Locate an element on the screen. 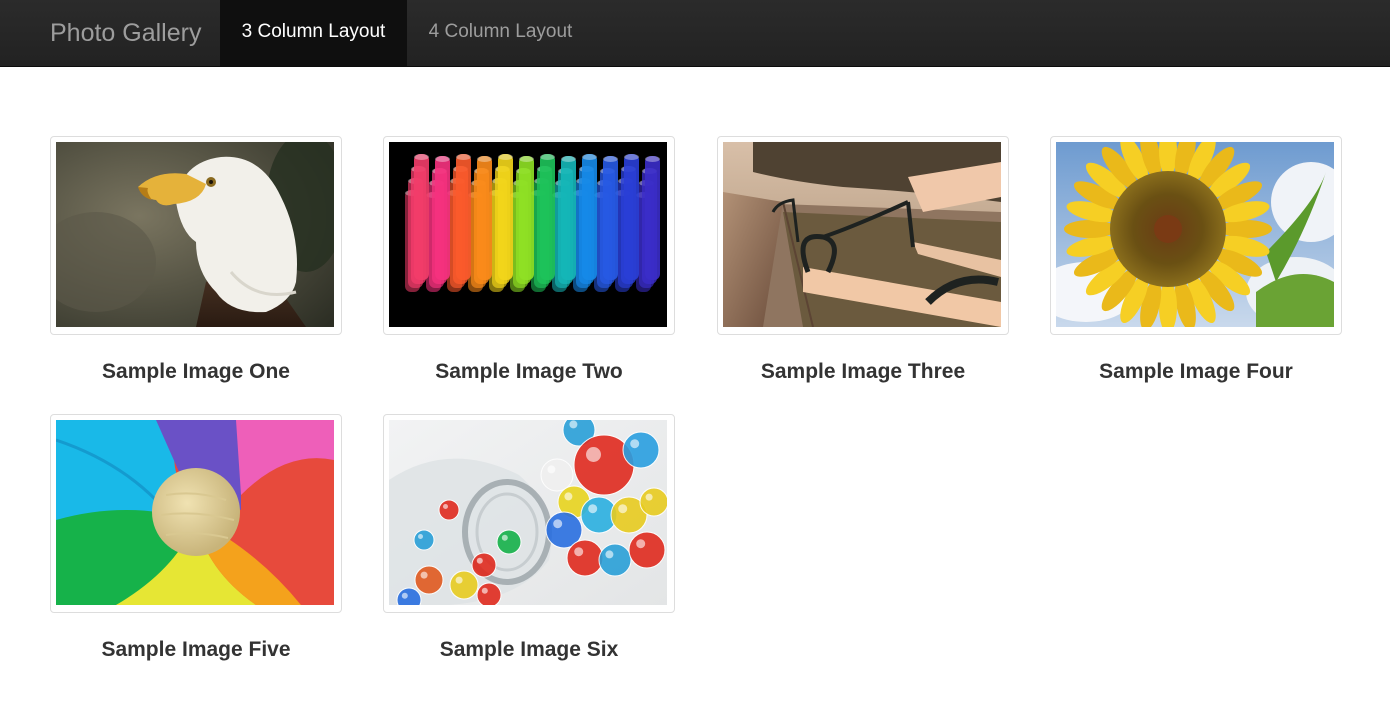 This screenshot has height=718, width=1390. gallery-caption-2: Sample Image Two is located at coordinates (529, 371).